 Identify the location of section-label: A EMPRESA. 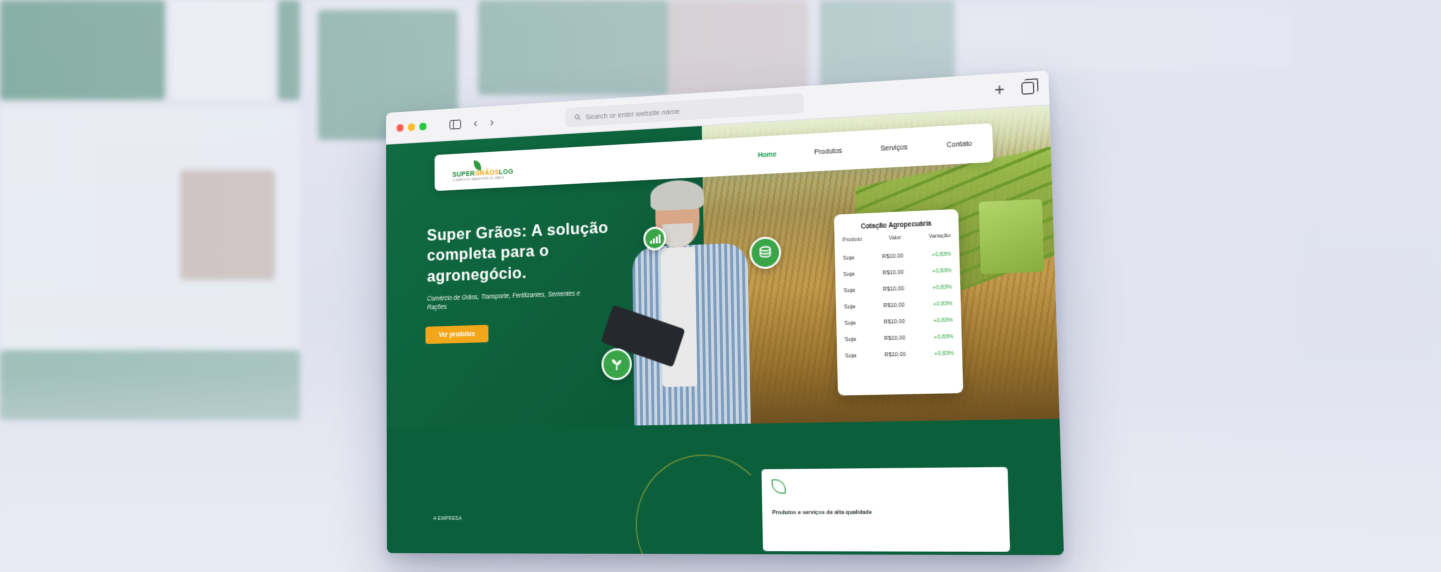
(447, 519).